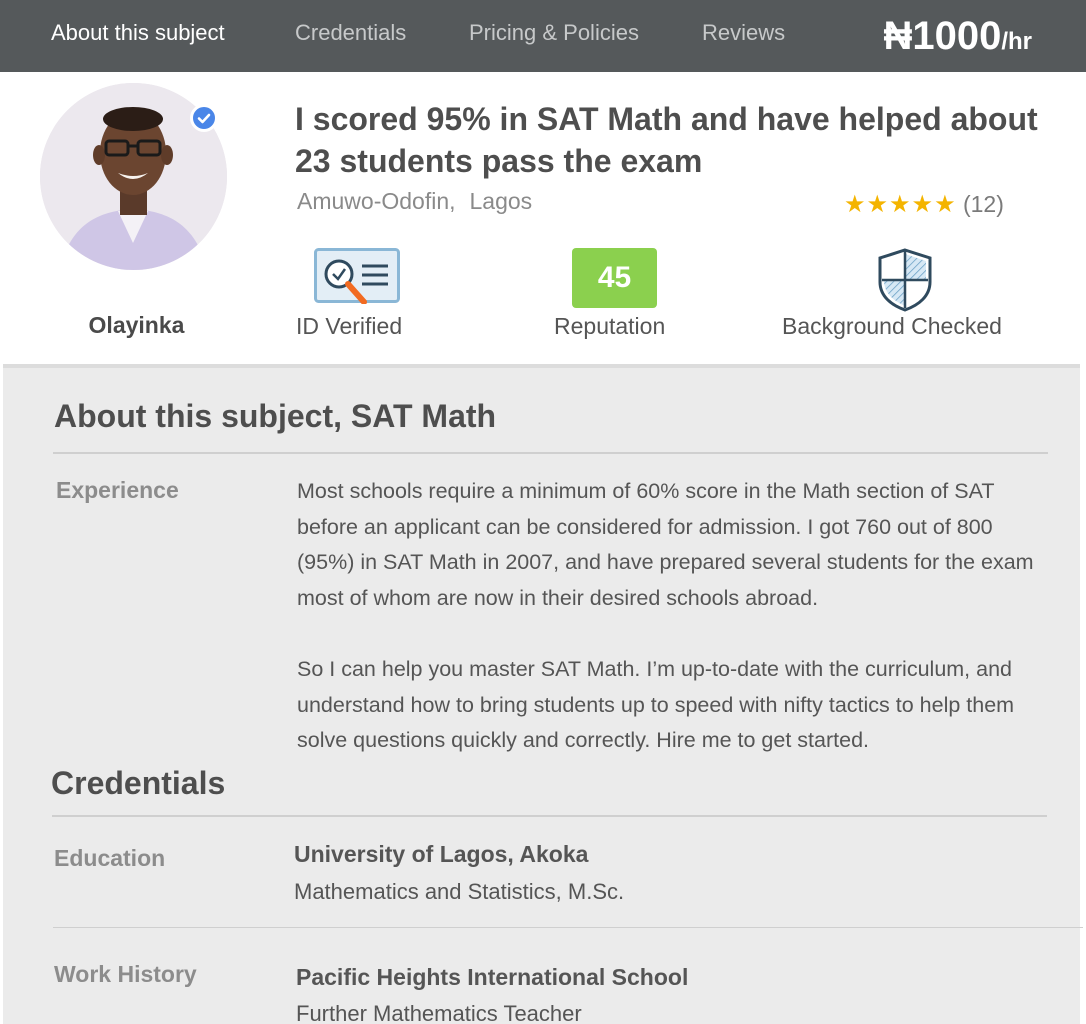 The height and width of the screenshot is (1024, 1086). Describe the element at coordinates (983, 204) in the screenshot. I see `review-count: (12)` at that location.